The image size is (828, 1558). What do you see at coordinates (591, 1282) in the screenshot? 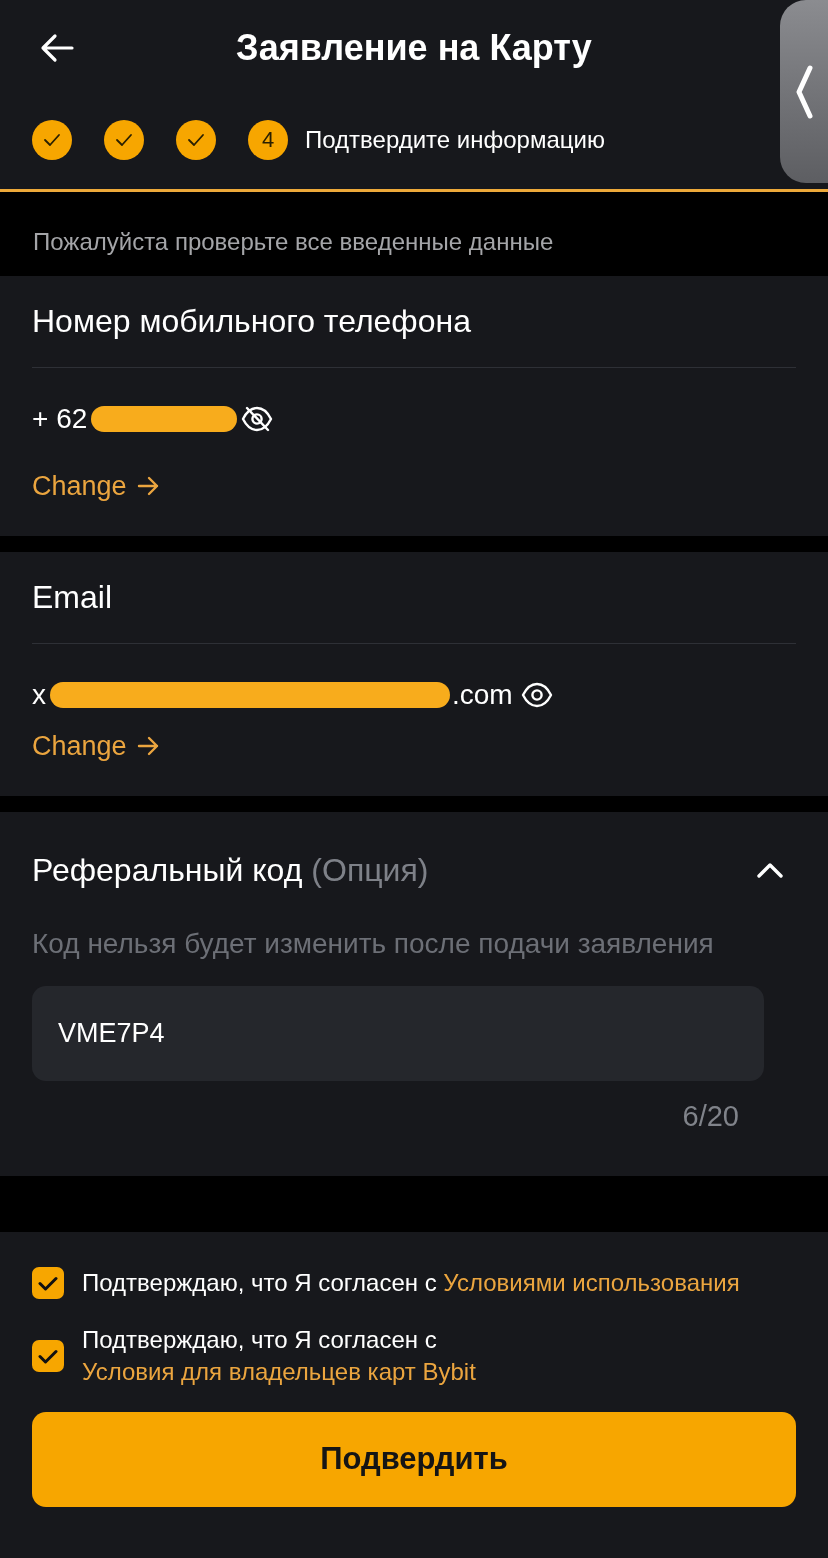
I see `terms-link: Условиями использования` at bounding box center [591, 1282].